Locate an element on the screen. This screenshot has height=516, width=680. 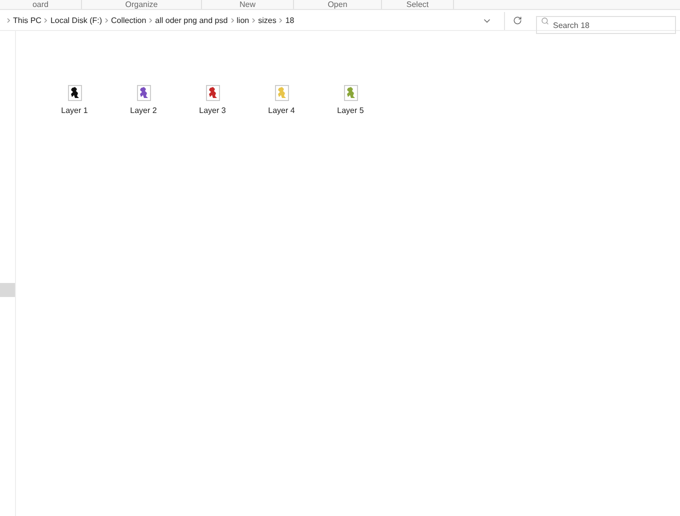
file-item: Layer 5 is located at coordinates (350, 101).